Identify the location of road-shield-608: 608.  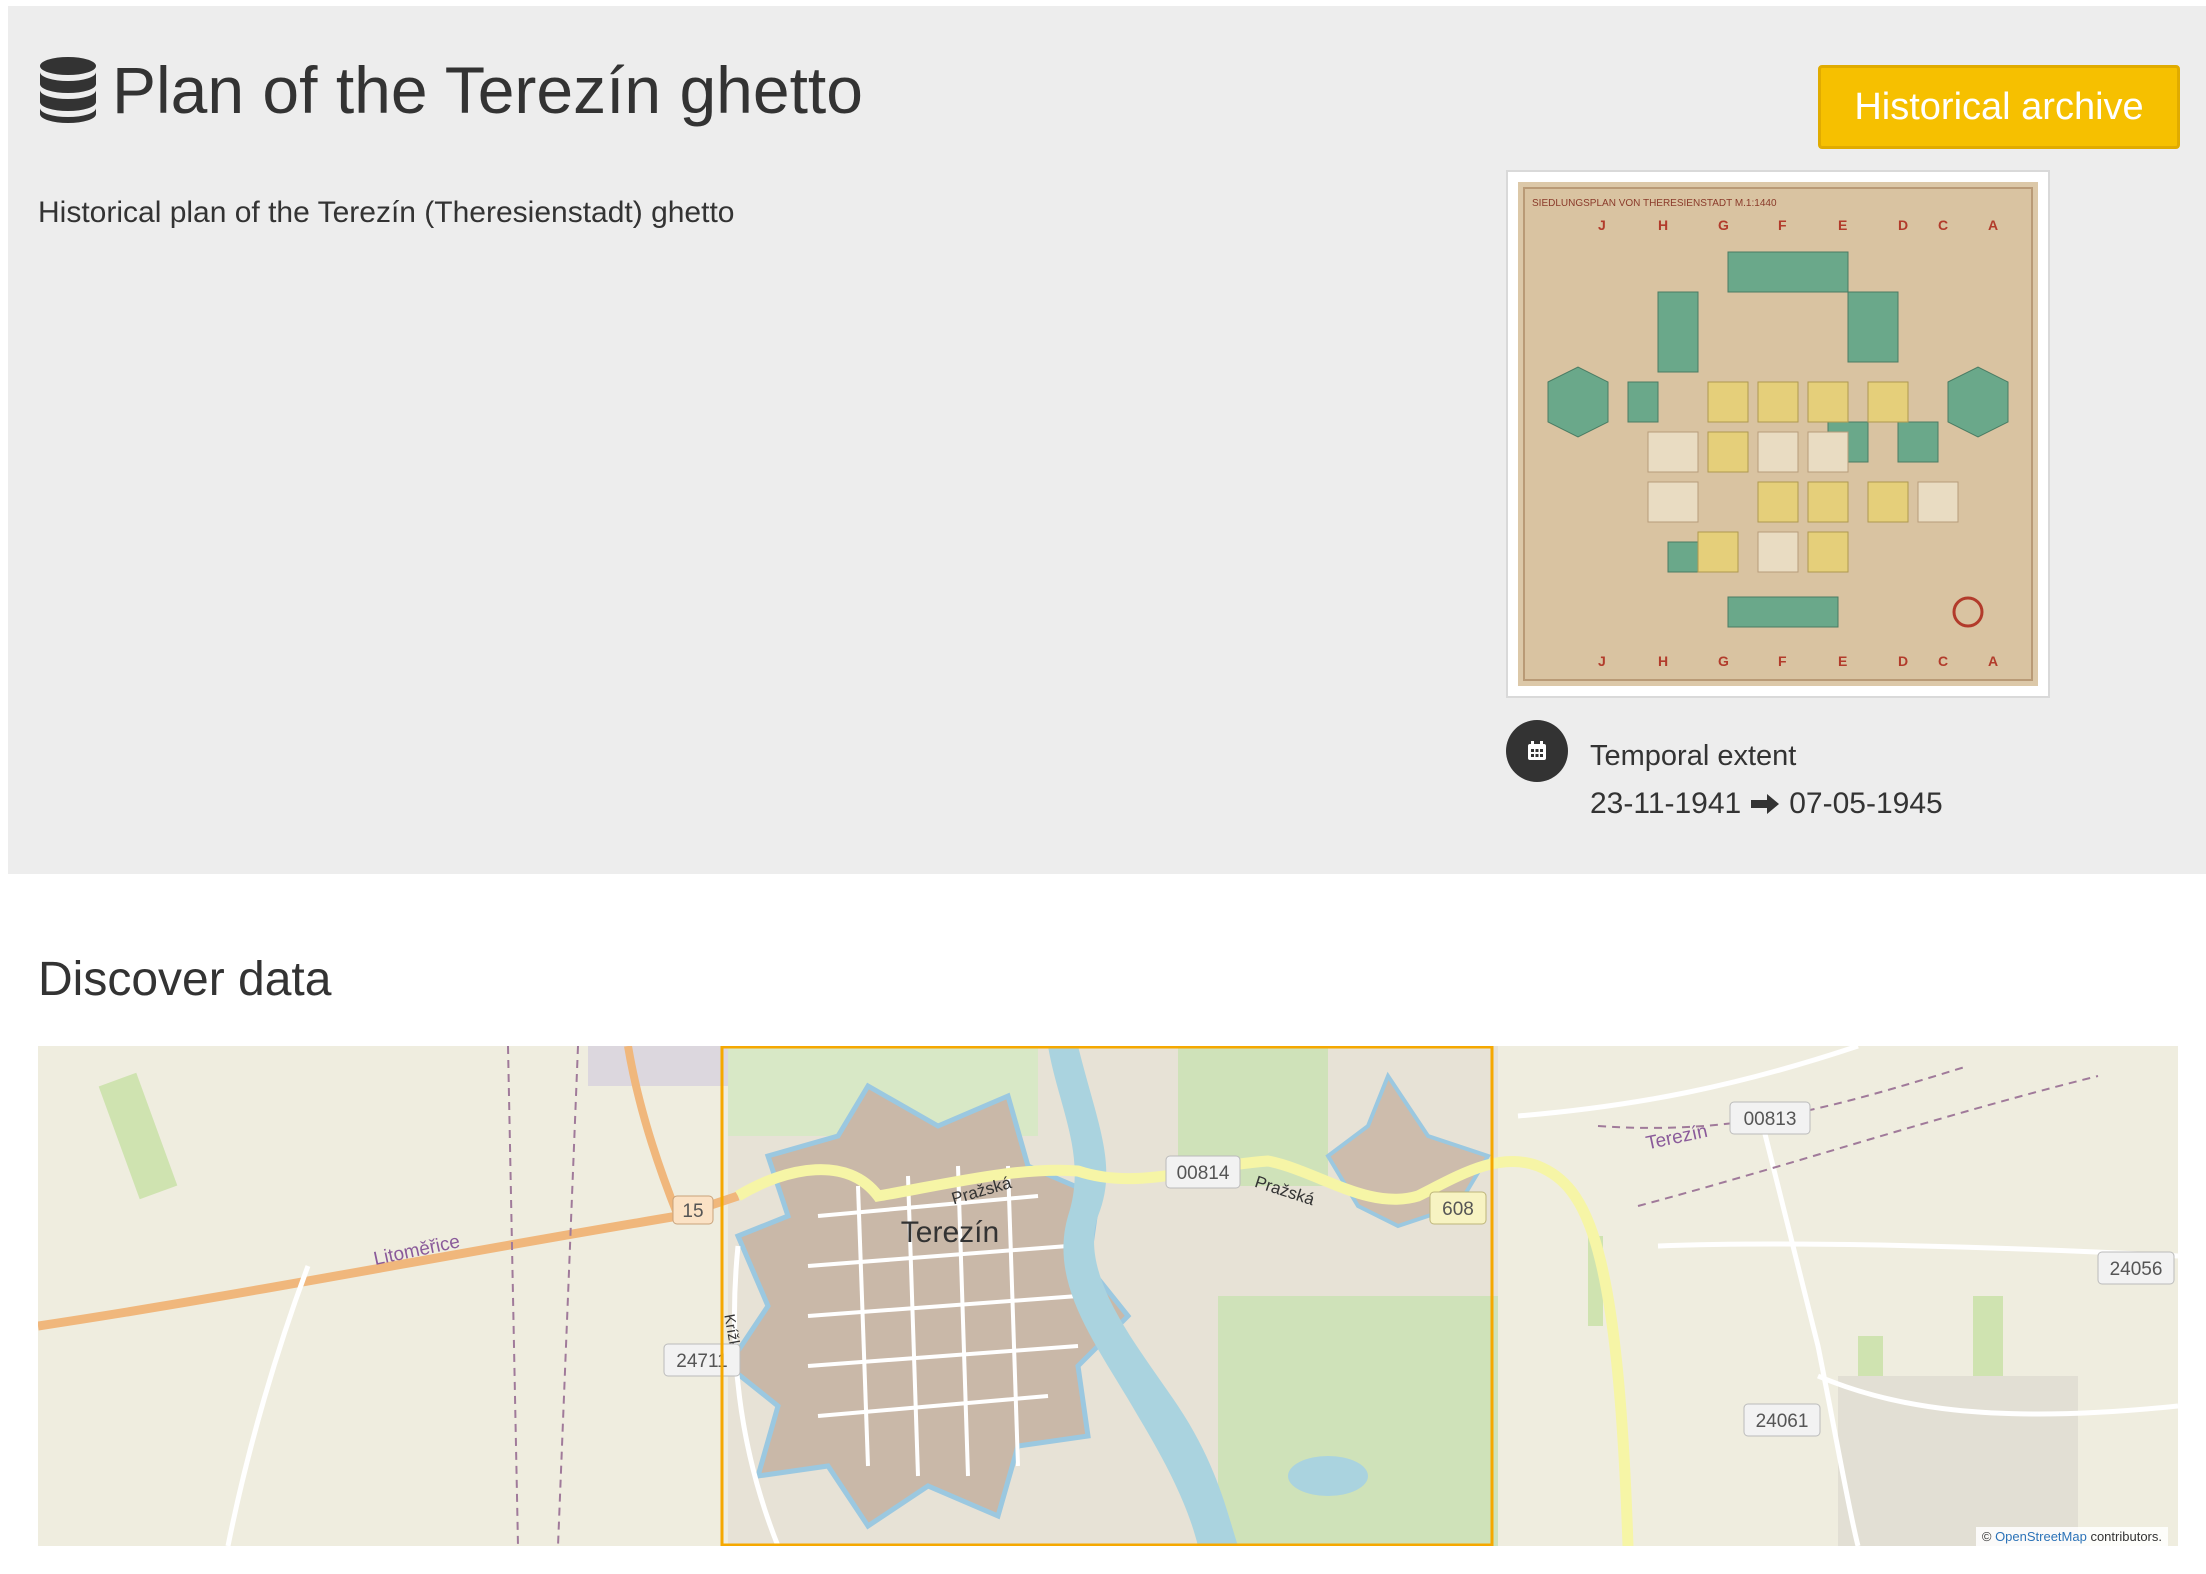
(1458, 1208).